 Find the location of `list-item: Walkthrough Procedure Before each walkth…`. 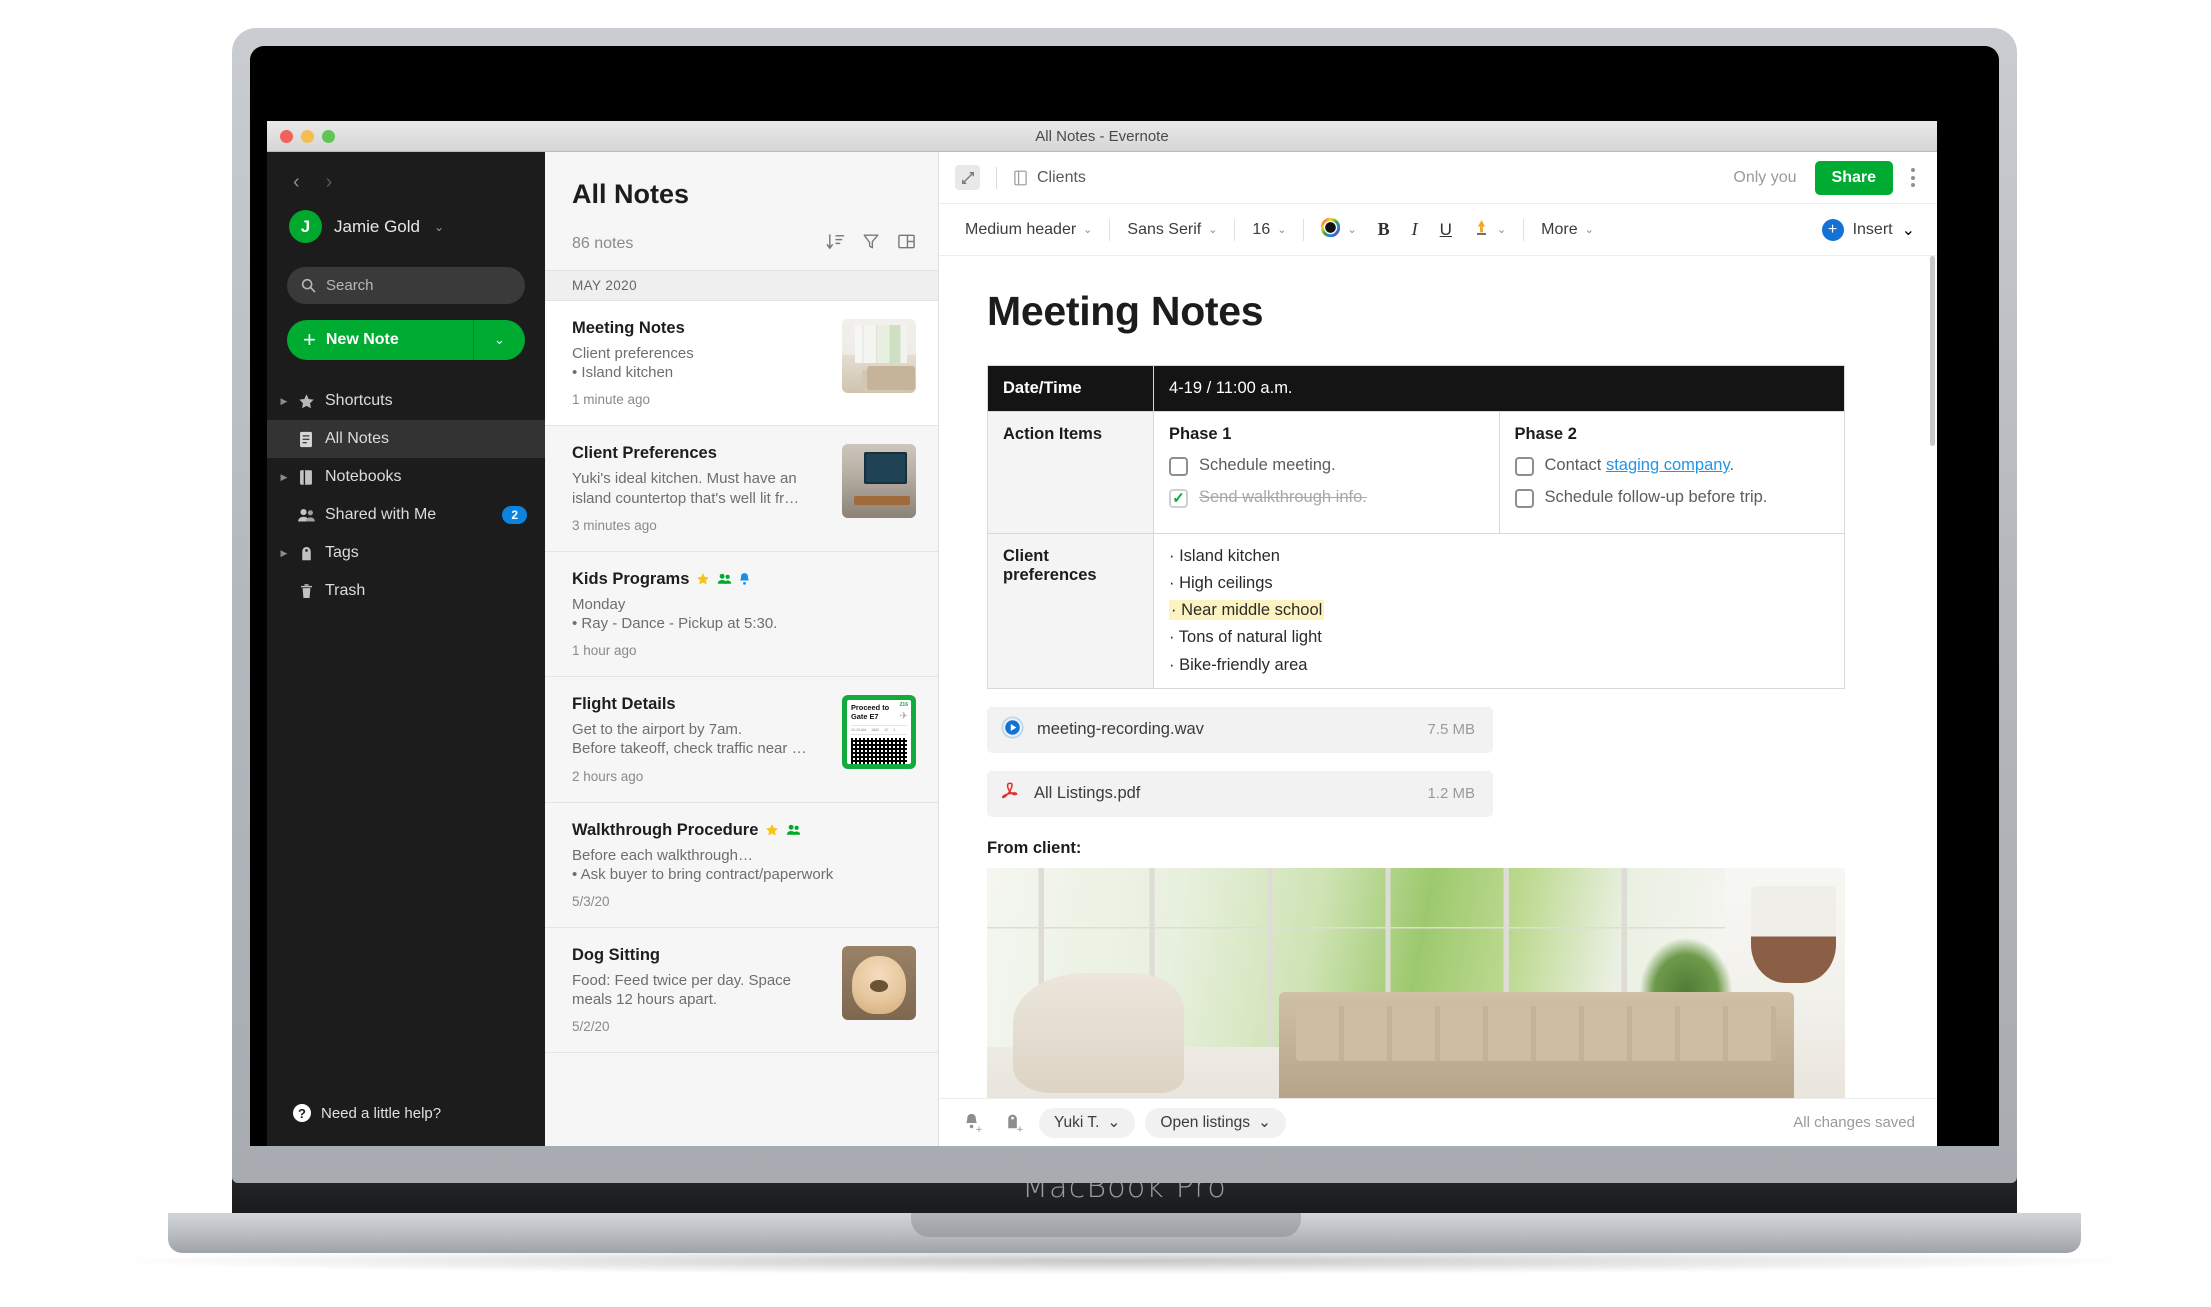

list-item: Walkthrough Procedure Before each walkth… is located at coordinates (741, 865).